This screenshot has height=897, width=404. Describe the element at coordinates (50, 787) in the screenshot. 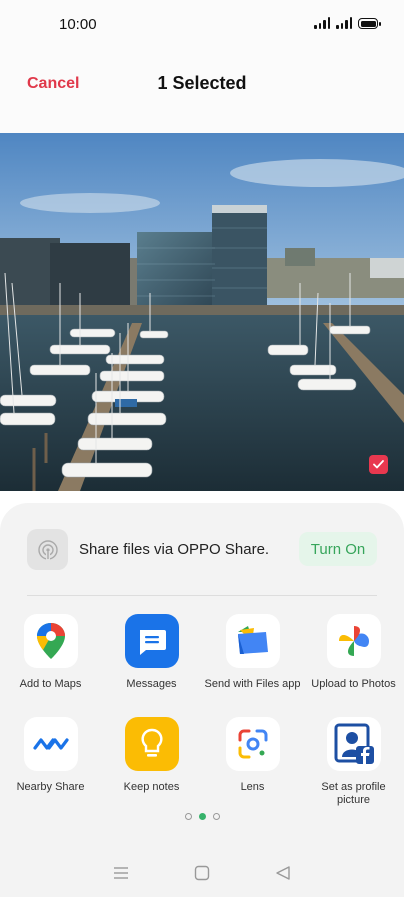

I see `app-label: Nearby Share` at that location.